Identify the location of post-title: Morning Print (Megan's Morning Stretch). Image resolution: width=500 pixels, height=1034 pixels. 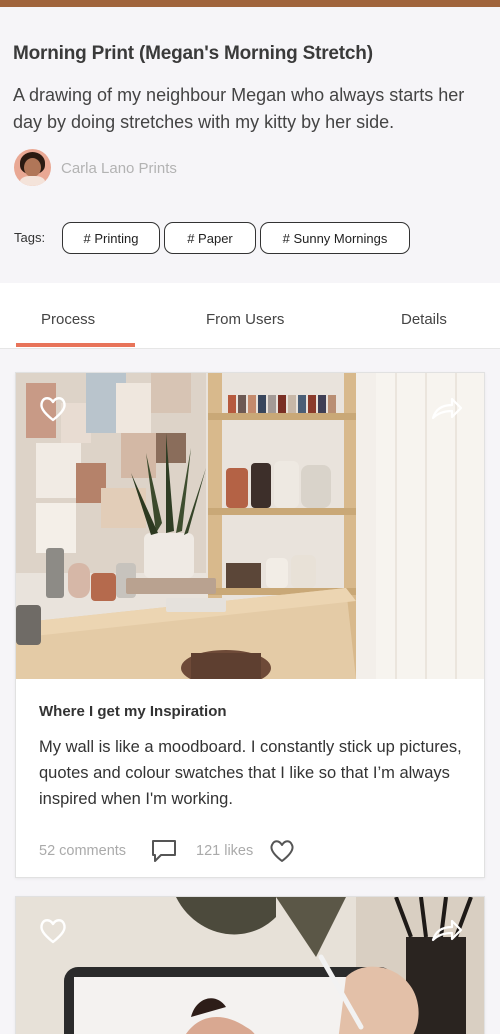
(193, 53).